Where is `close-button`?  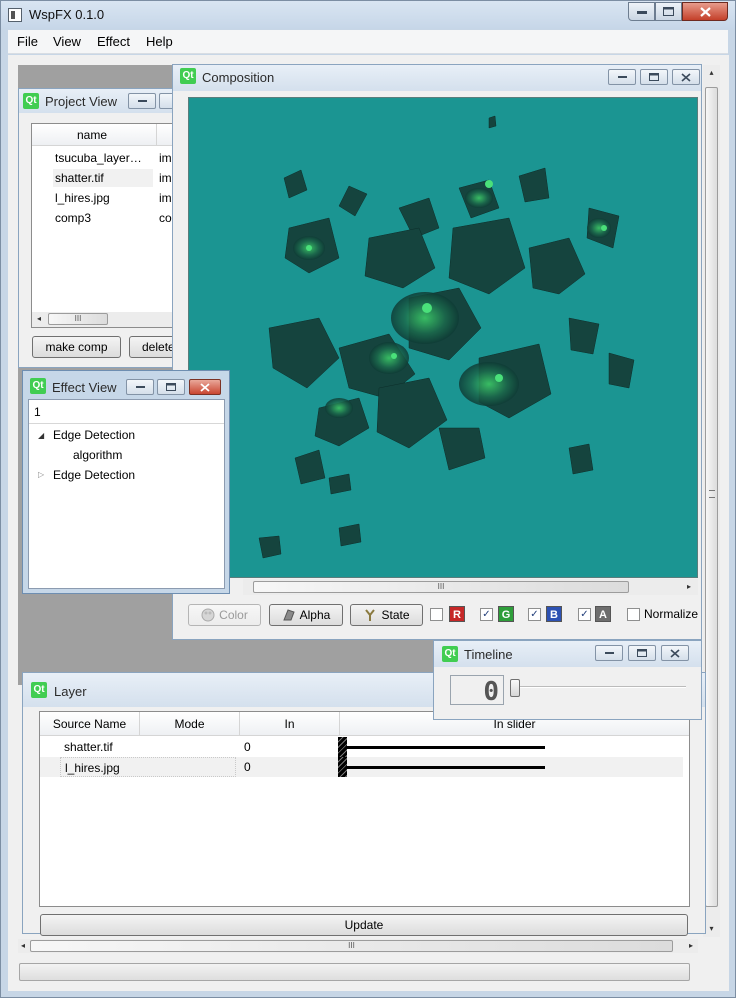
close-button is located at coordinates (705, 11).